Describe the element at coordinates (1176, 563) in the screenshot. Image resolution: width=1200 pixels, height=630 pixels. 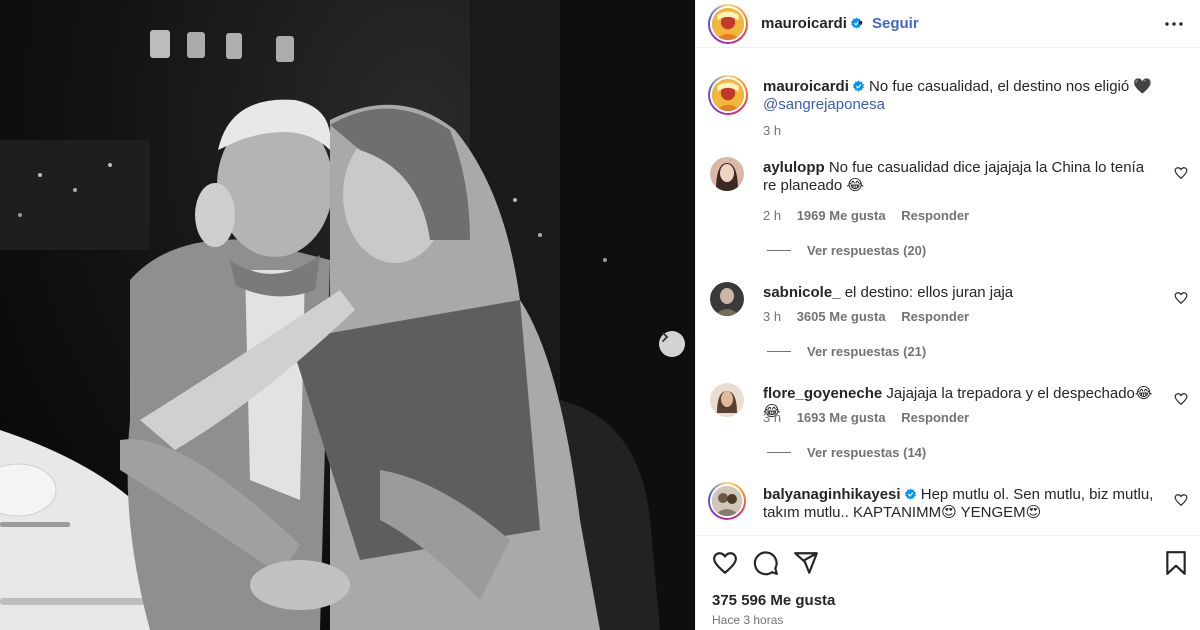
I see `bookmark-icon` at that location.